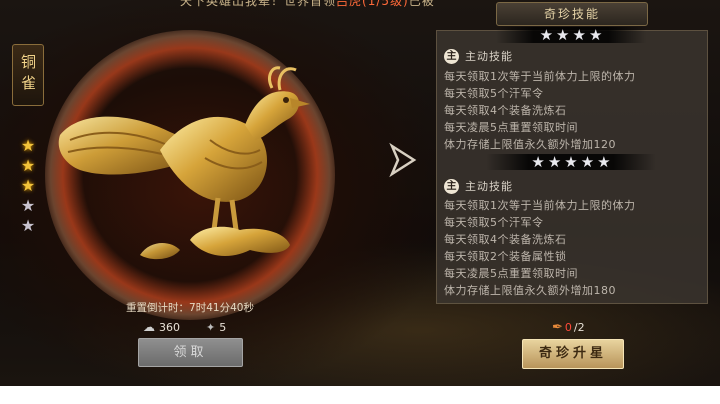 The image size is (720, 404). Describe the element at coordinates (190, 352) in the screenshot. I see `claim-button: 领取` at that location.